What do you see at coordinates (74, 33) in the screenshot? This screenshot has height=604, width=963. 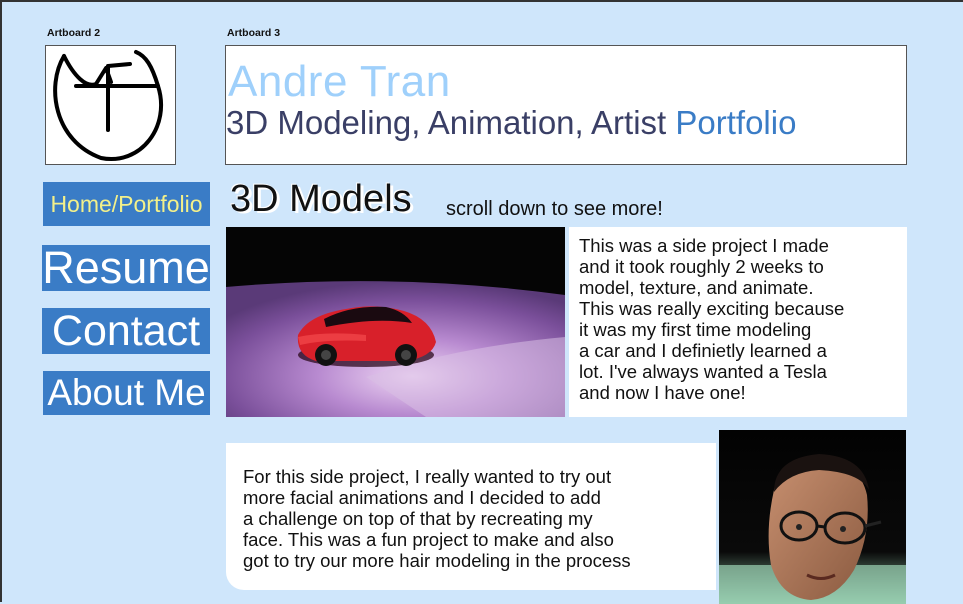 I see `artboard-2-label: Artboard 2` at bounding box center [74, 33].